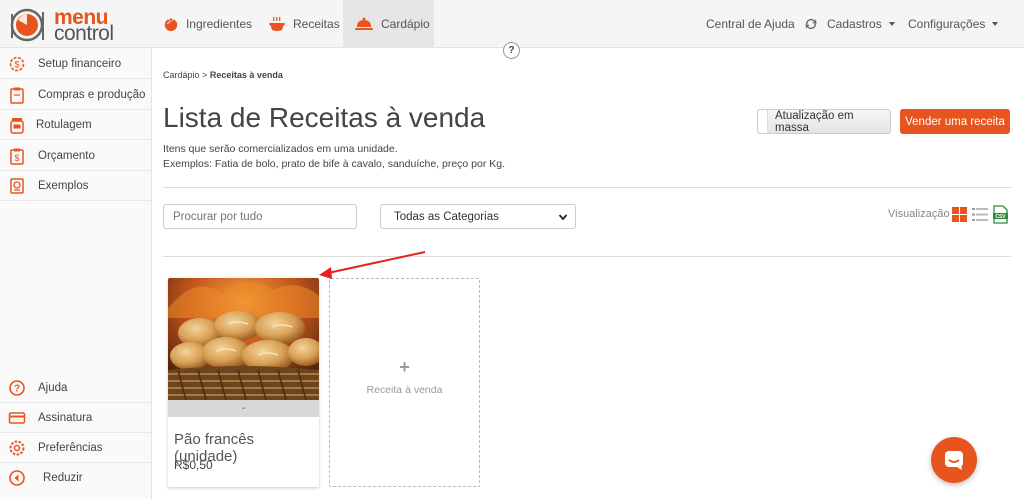  I want to click on chat-widget-button, so click(954, 460).